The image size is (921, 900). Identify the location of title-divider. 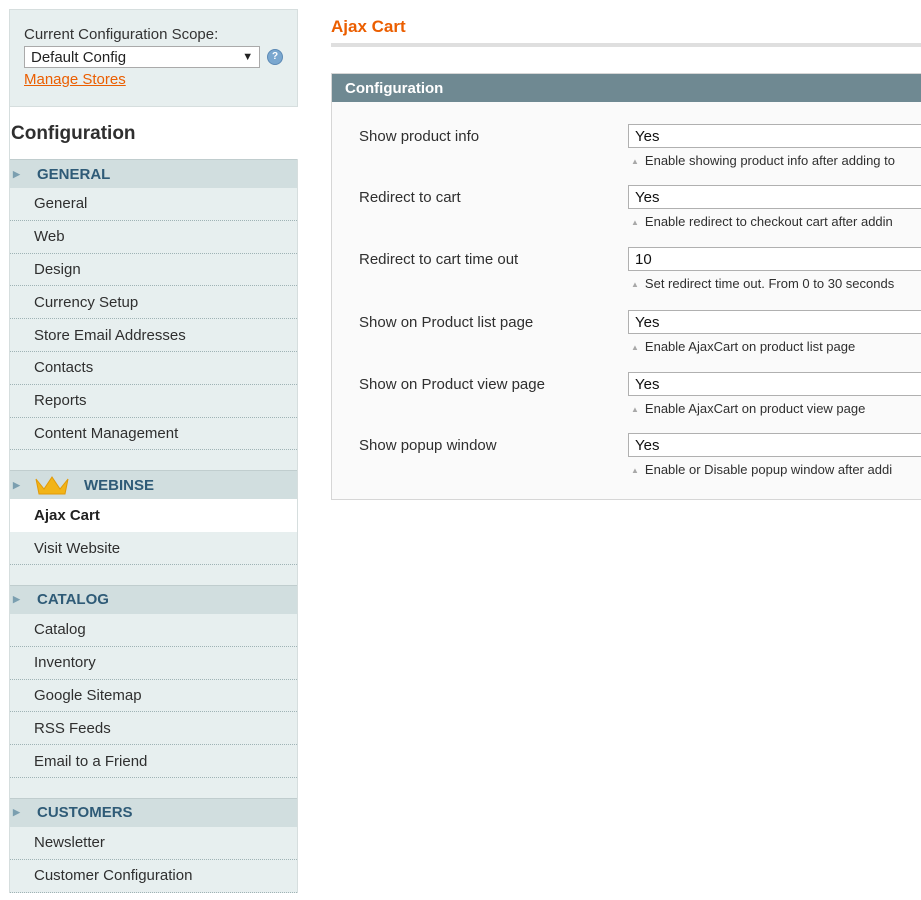
(626, 45).